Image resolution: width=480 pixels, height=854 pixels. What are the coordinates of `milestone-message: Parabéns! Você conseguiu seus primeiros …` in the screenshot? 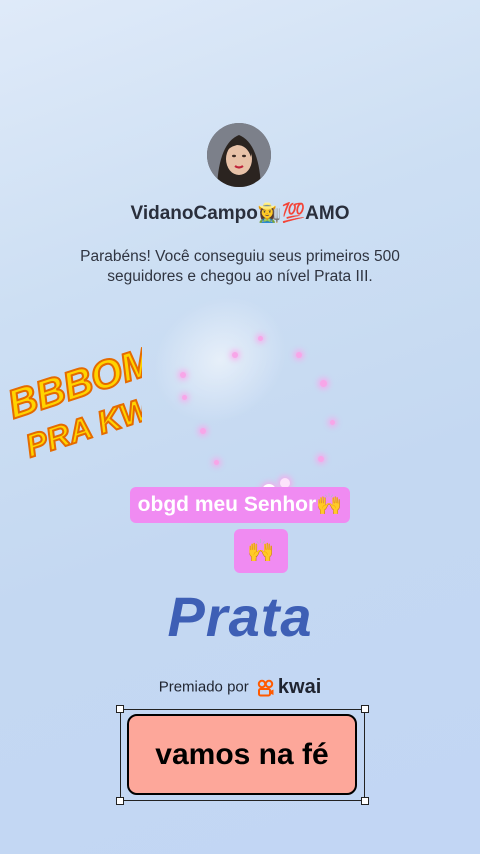 It's located at (240, 266).